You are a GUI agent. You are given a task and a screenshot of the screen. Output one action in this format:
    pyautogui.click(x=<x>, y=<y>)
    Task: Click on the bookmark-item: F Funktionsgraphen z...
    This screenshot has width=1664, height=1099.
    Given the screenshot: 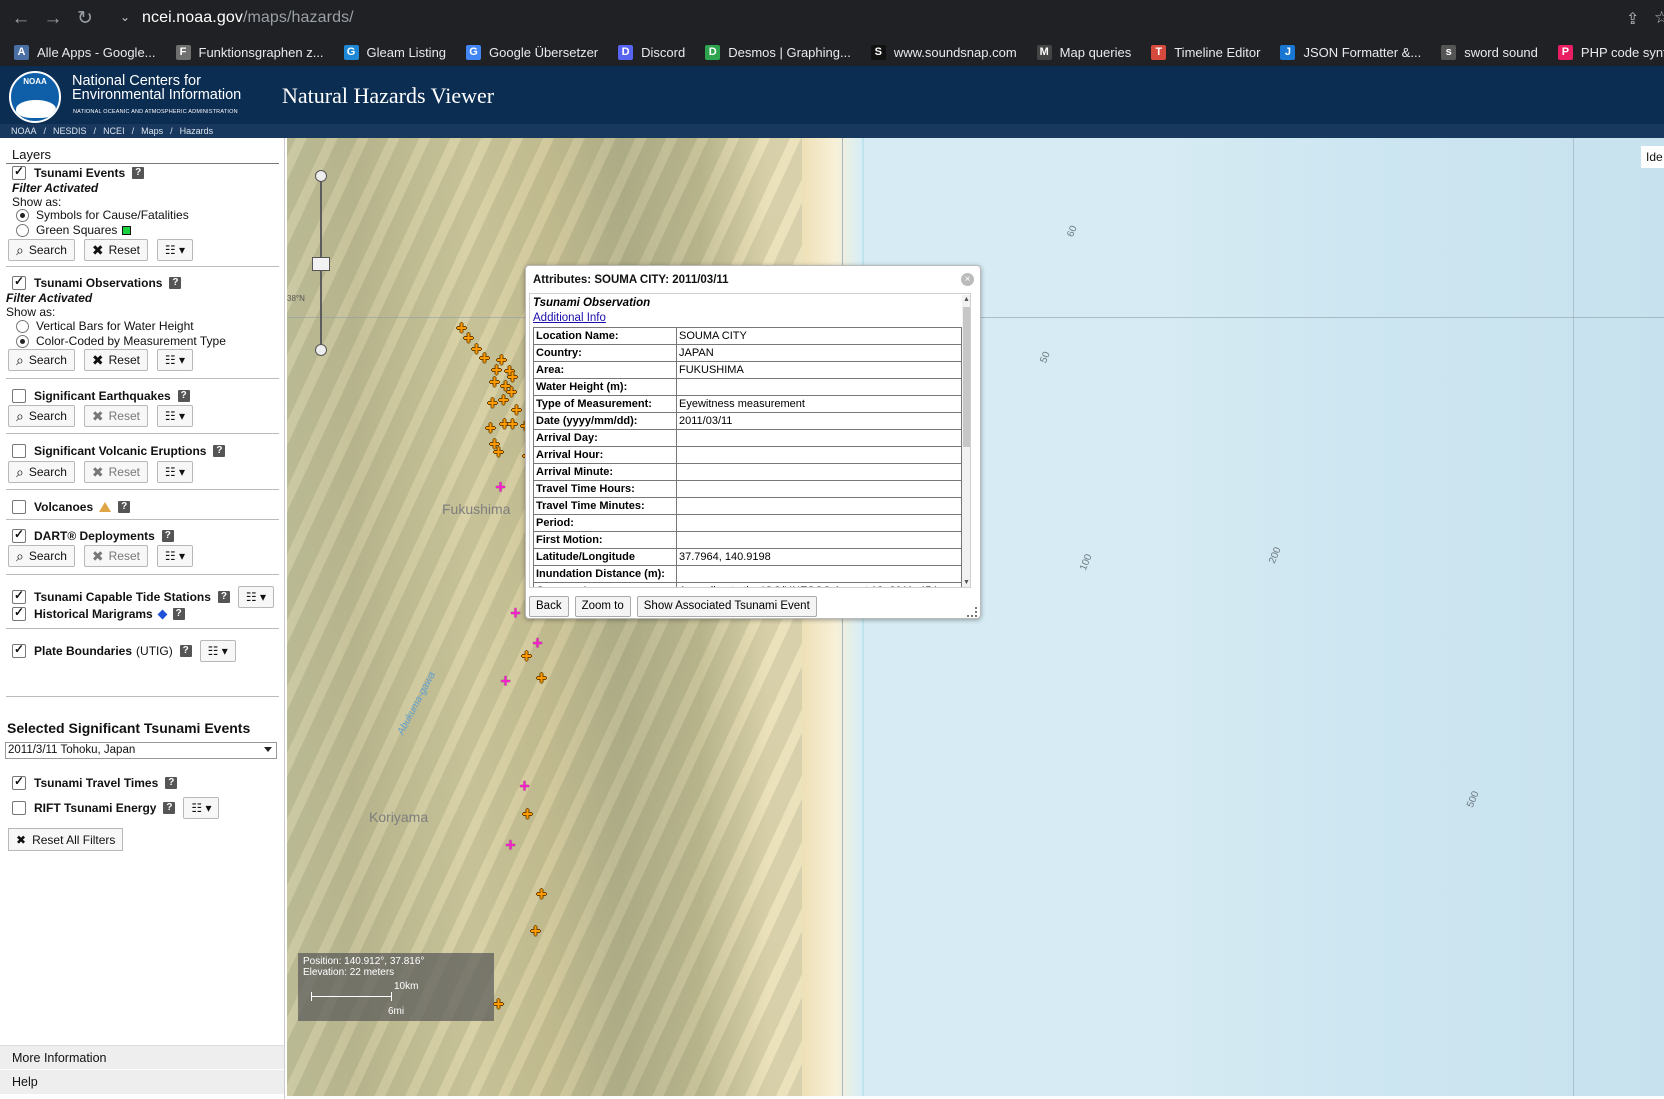 What is the action you would take?
    pyautogui.click(x=246, y=52)
    